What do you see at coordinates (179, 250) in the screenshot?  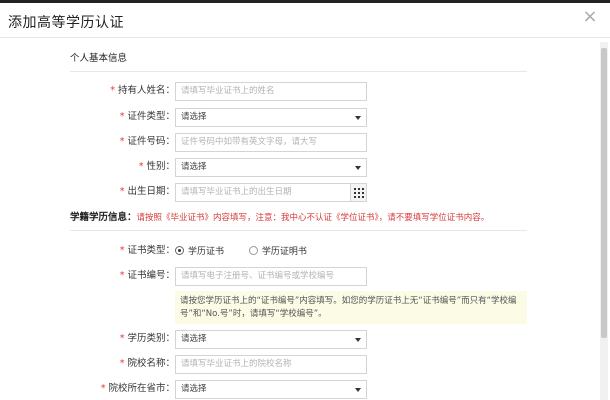 I see `radio-cert-diploma` at bounding box center [179, 250].